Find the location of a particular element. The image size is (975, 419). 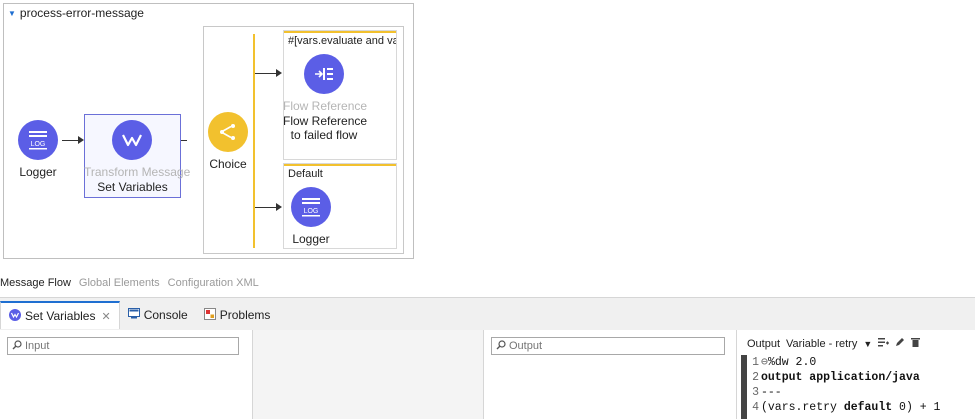

code-text: %dw 2.0 is located at coordinates (792, 362).